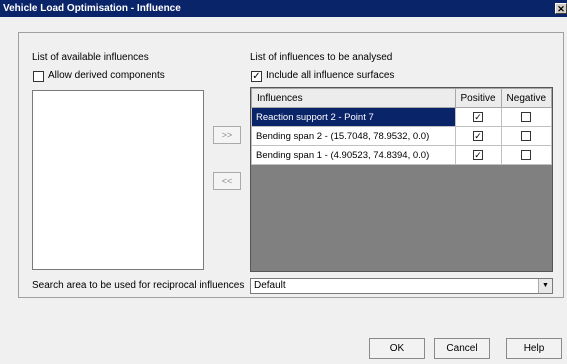 The width and height of the screenshot is (567, 364). I want to click on search-area-select: Default ▼, so click(401, 286).